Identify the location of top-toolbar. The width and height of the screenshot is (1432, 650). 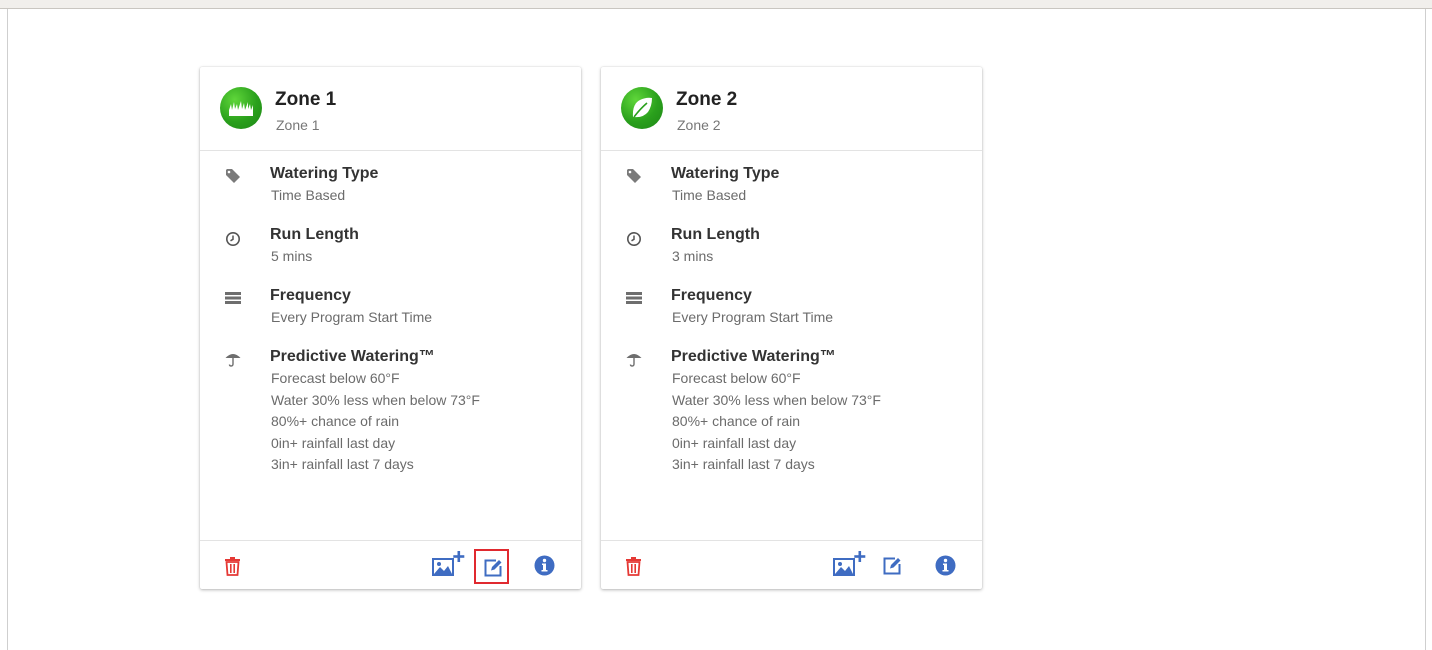
(716, 4).